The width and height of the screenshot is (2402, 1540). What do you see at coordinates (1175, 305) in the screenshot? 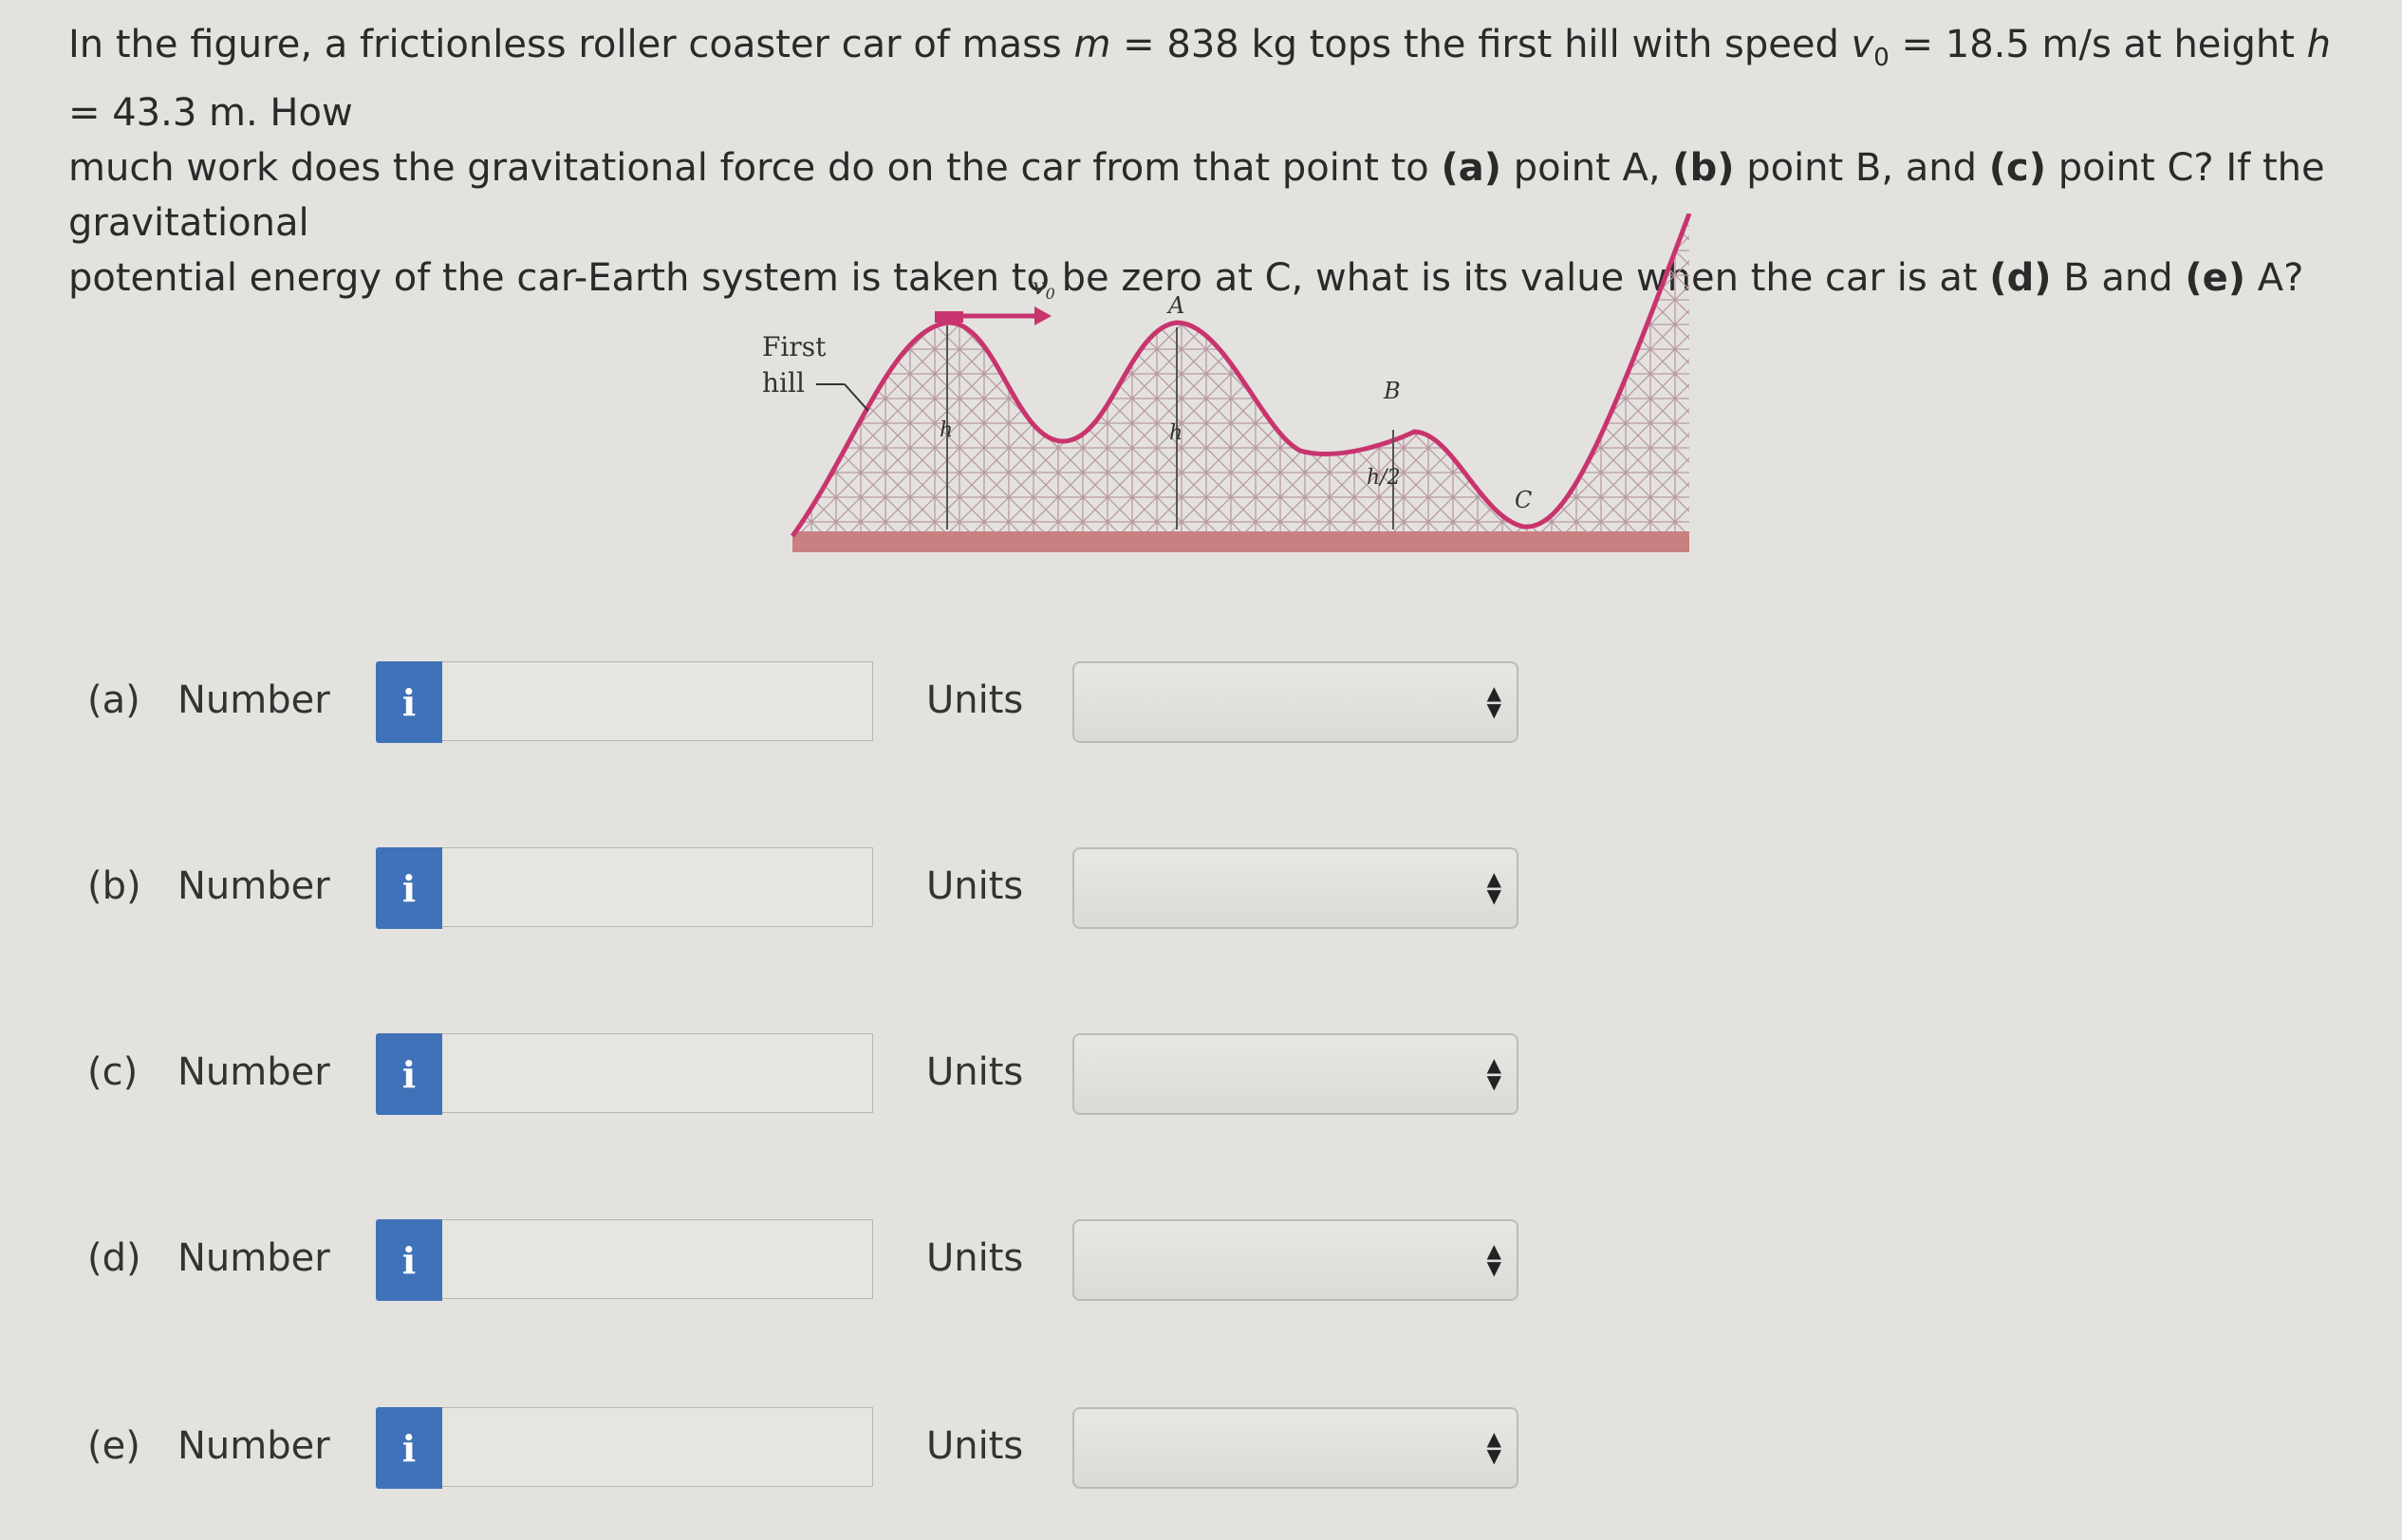
I see `point-a-label: A` at bounding box center [1175, 305].